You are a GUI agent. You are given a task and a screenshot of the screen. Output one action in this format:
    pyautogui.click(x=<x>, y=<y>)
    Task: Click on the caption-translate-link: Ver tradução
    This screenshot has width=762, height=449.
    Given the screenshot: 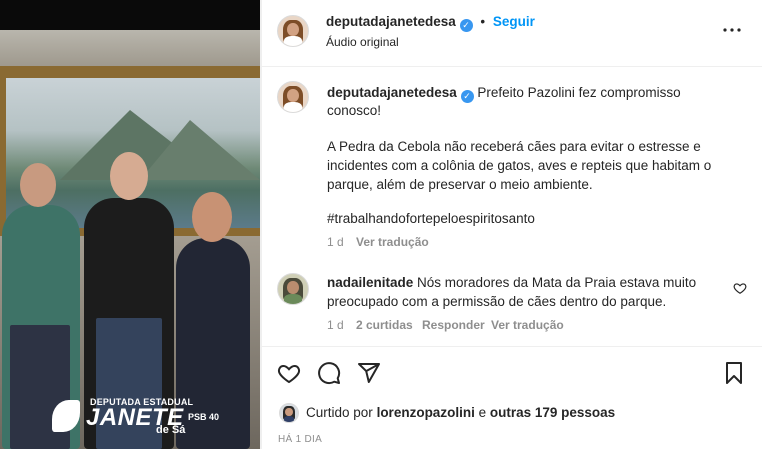 What is the action you would take?
    pyautogui.click(x=392, y=242)
    